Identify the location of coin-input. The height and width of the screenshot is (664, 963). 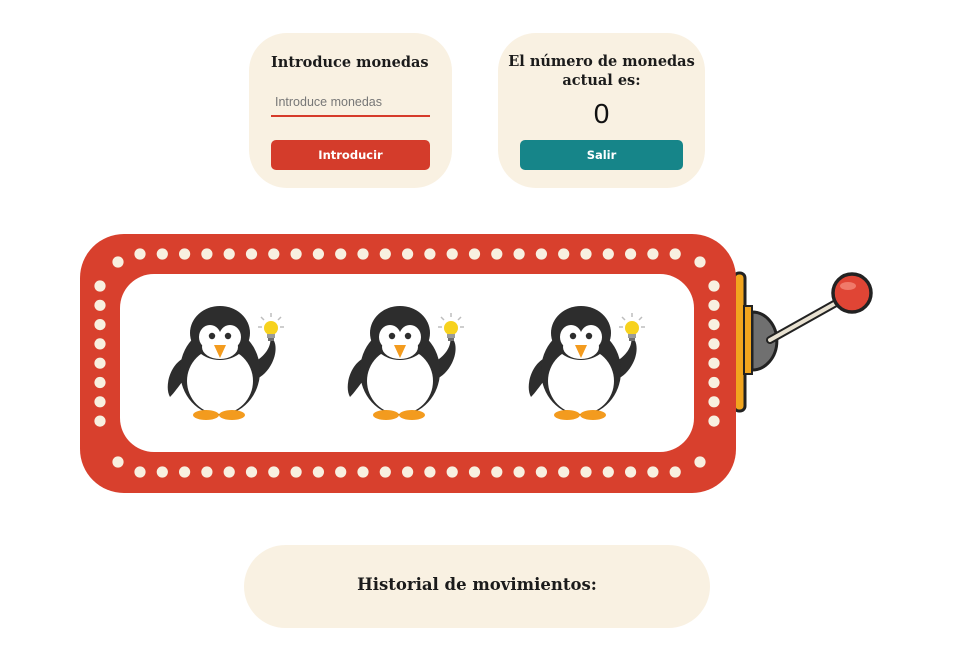
(350, 103).